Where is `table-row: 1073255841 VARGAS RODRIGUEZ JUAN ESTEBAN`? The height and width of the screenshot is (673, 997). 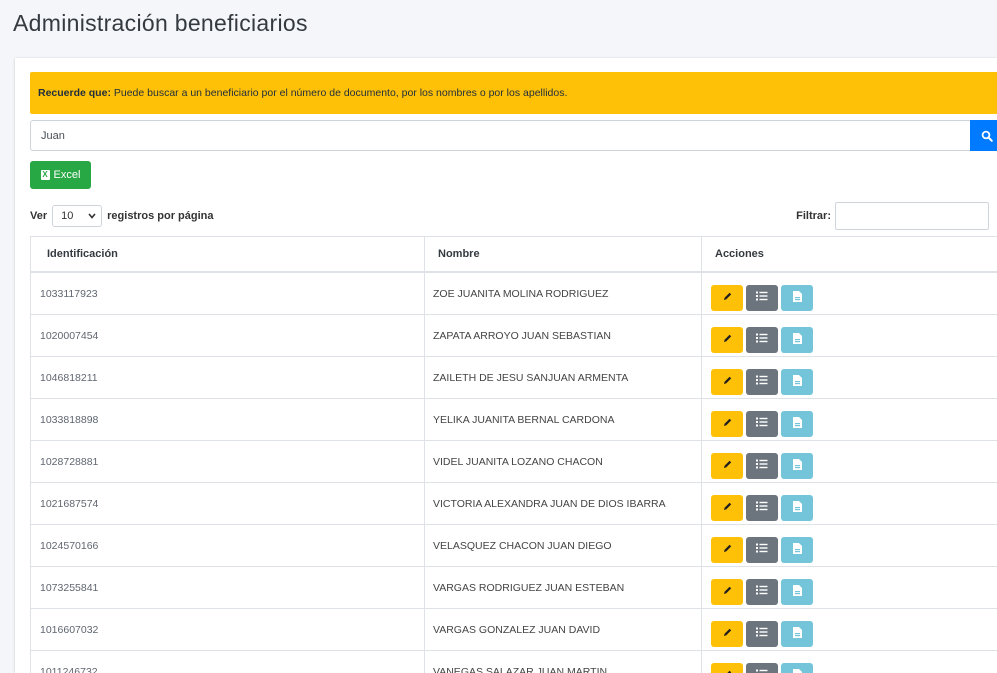
table-row: 1073255841 VARGAS RODRIGUEZ JUAN ESTEBAN is located at coordinates (513, 587).